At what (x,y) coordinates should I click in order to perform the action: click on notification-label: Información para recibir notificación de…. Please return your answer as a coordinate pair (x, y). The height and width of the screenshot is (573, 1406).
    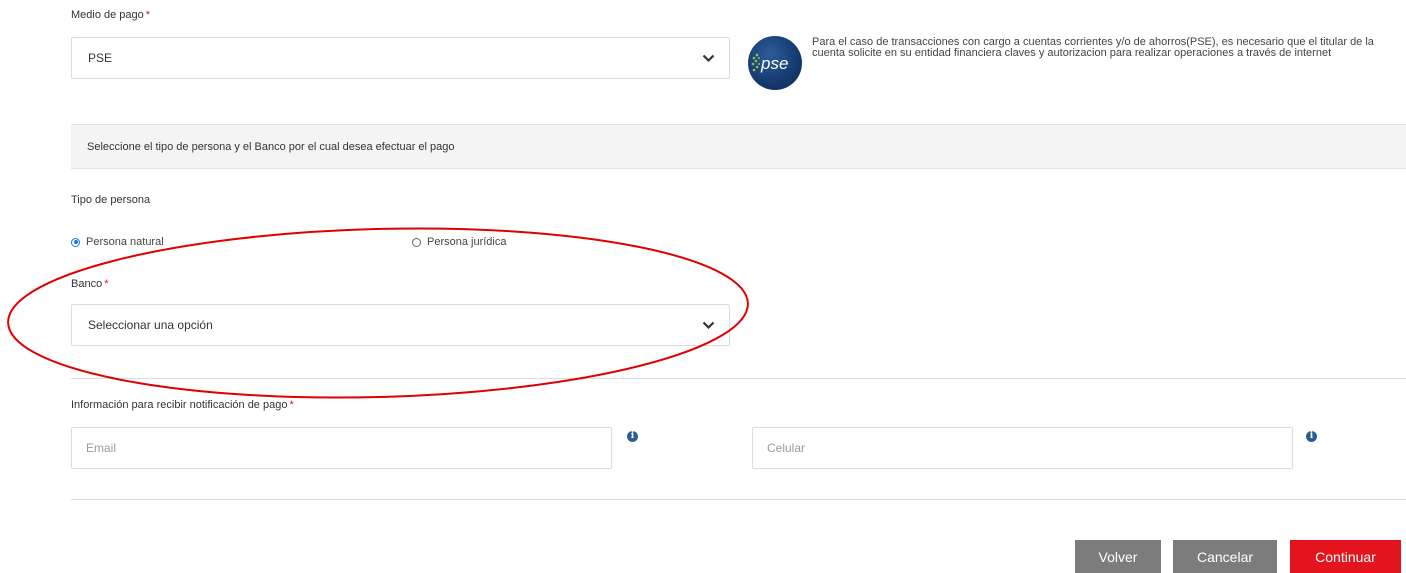
    Looking at the image, I should click on (182, 405).